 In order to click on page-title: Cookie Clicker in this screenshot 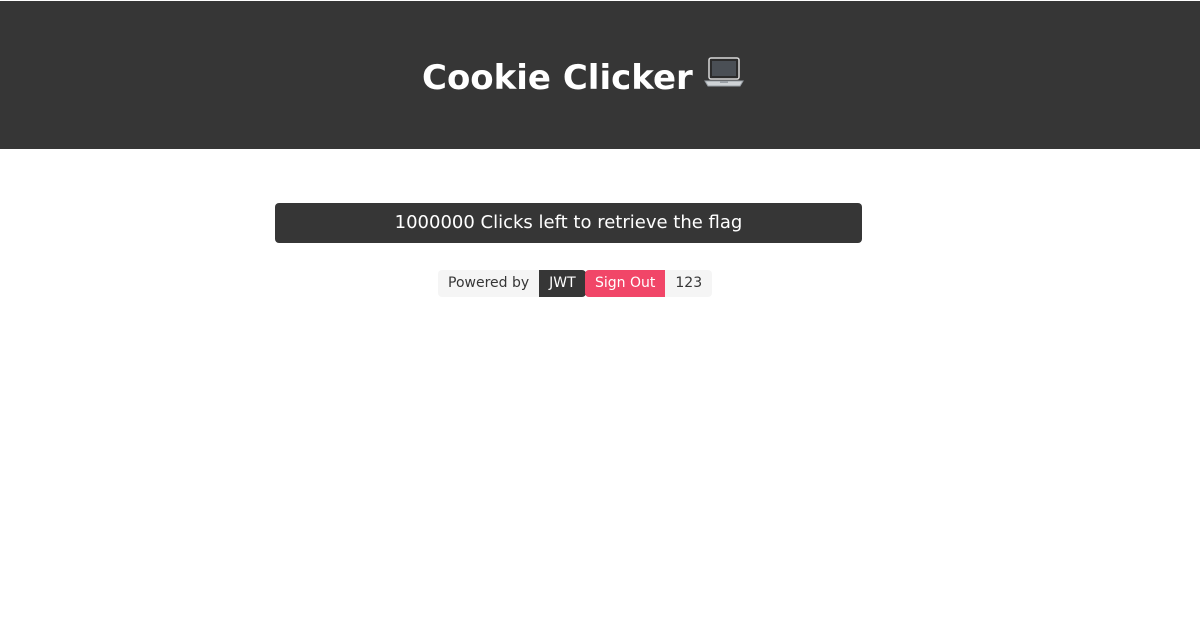, I will do `click(583, 77)`.